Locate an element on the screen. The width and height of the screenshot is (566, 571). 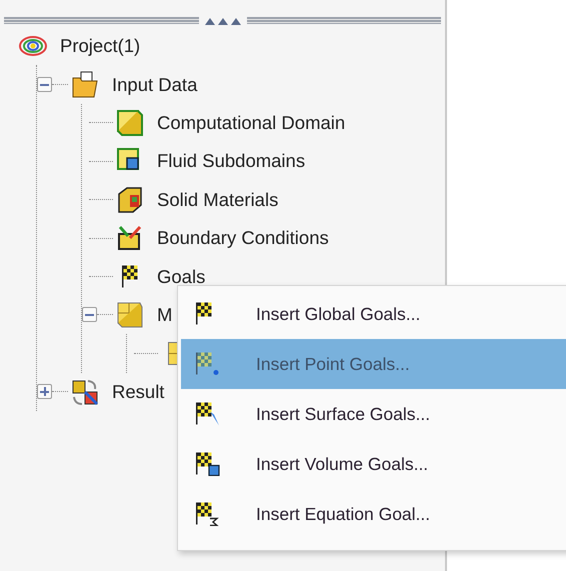
tree-item-label: Solid Materials is located at coordinates (217, 199).